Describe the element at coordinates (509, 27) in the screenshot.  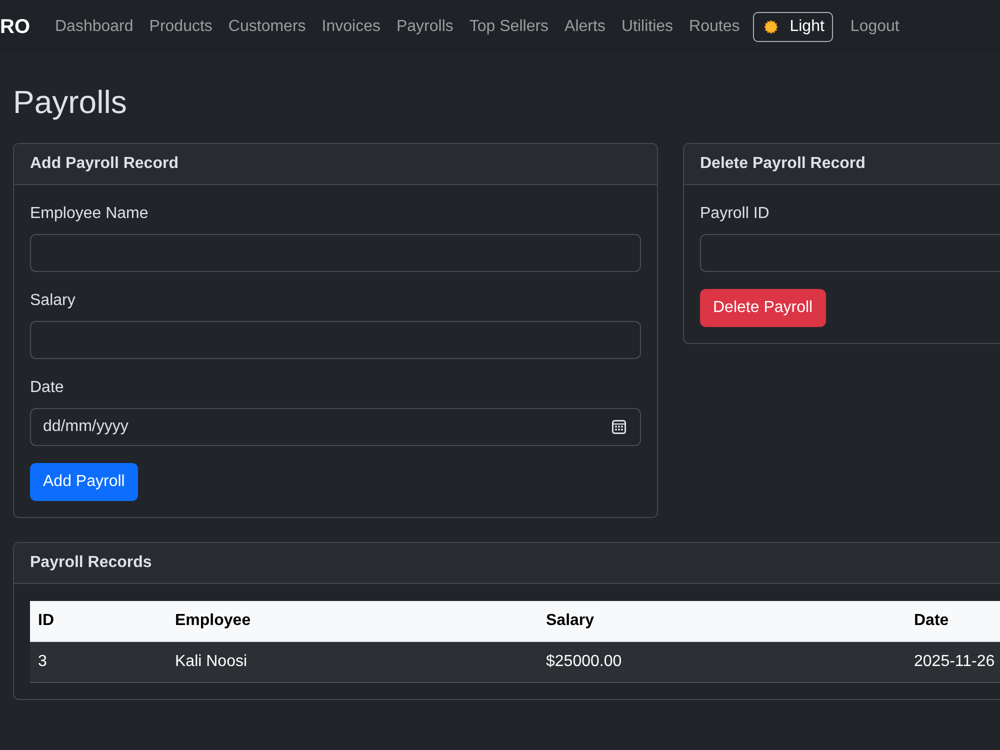
I see `nav-link: Top Sellers` at that location.